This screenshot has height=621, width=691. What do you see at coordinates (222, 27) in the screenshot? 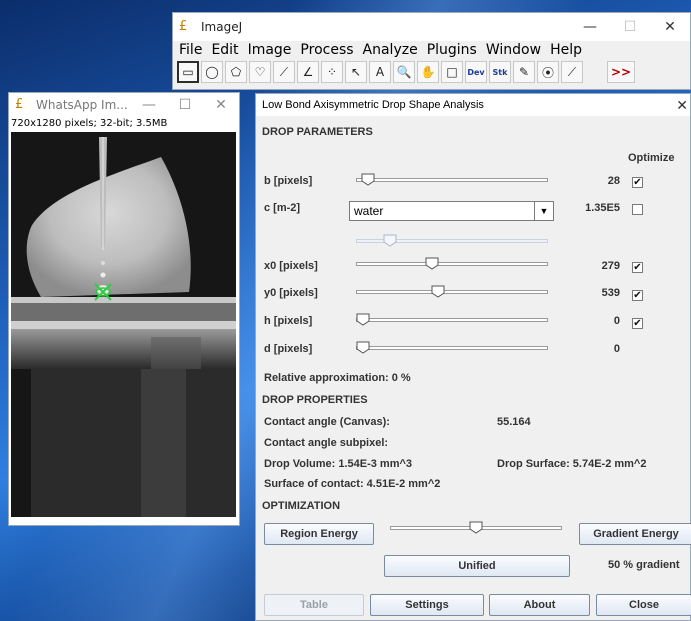
I see `imagej-title: ImageJ` at bounding box center [222, 27].